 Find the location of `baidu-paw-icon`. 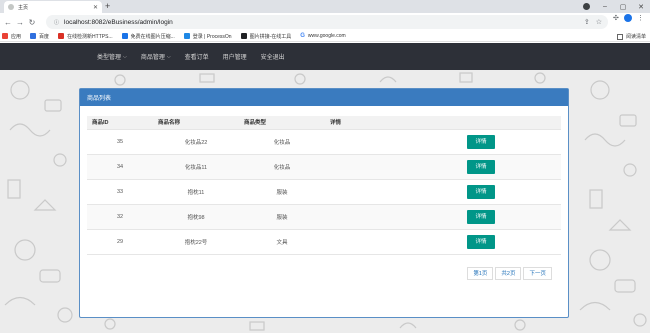

baidu-paw-icon is located at coordinates (33, 36).